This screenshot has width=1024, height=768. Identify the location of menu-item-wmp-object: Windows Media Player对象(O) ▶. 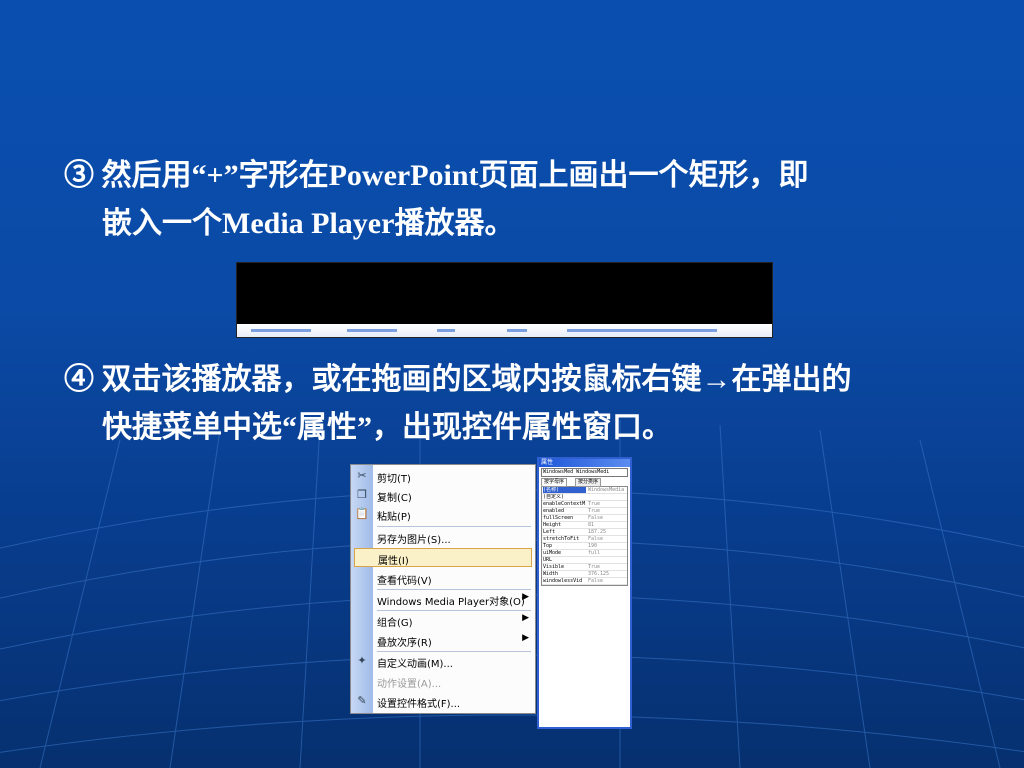
(443, 599).